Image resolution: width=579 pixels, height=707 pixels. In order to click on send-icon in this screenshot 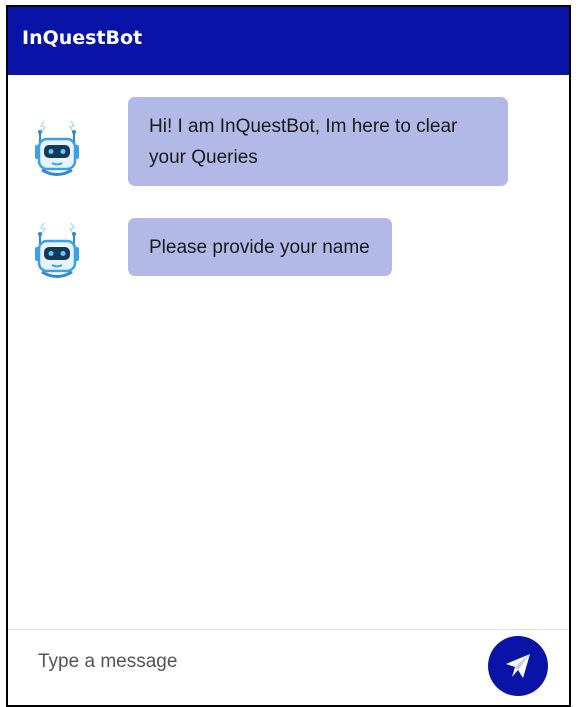, I will do `click(518, 666)`.